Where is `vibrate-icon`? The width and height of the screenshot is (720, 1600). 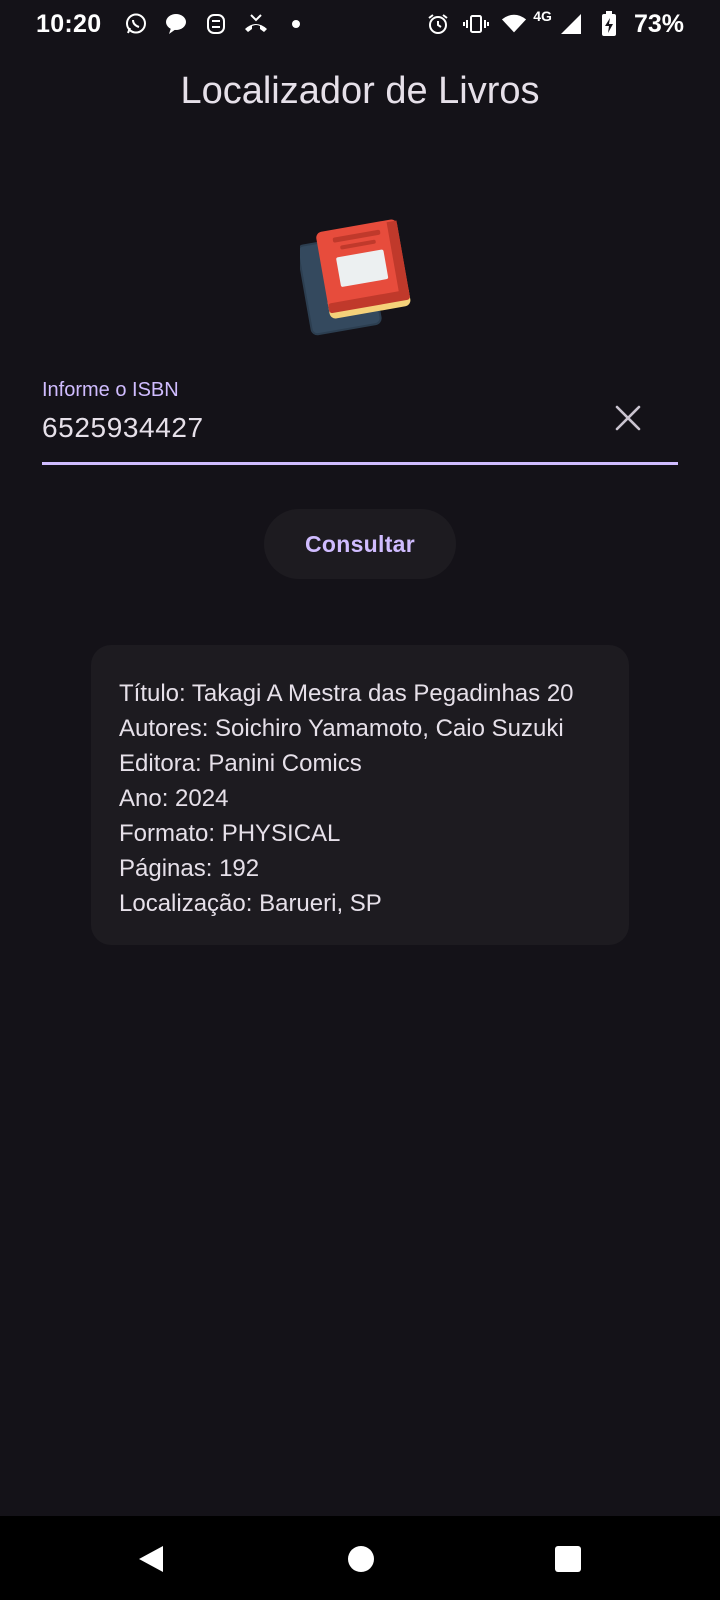 vibrate-icon is located at coordinates (476, 24).